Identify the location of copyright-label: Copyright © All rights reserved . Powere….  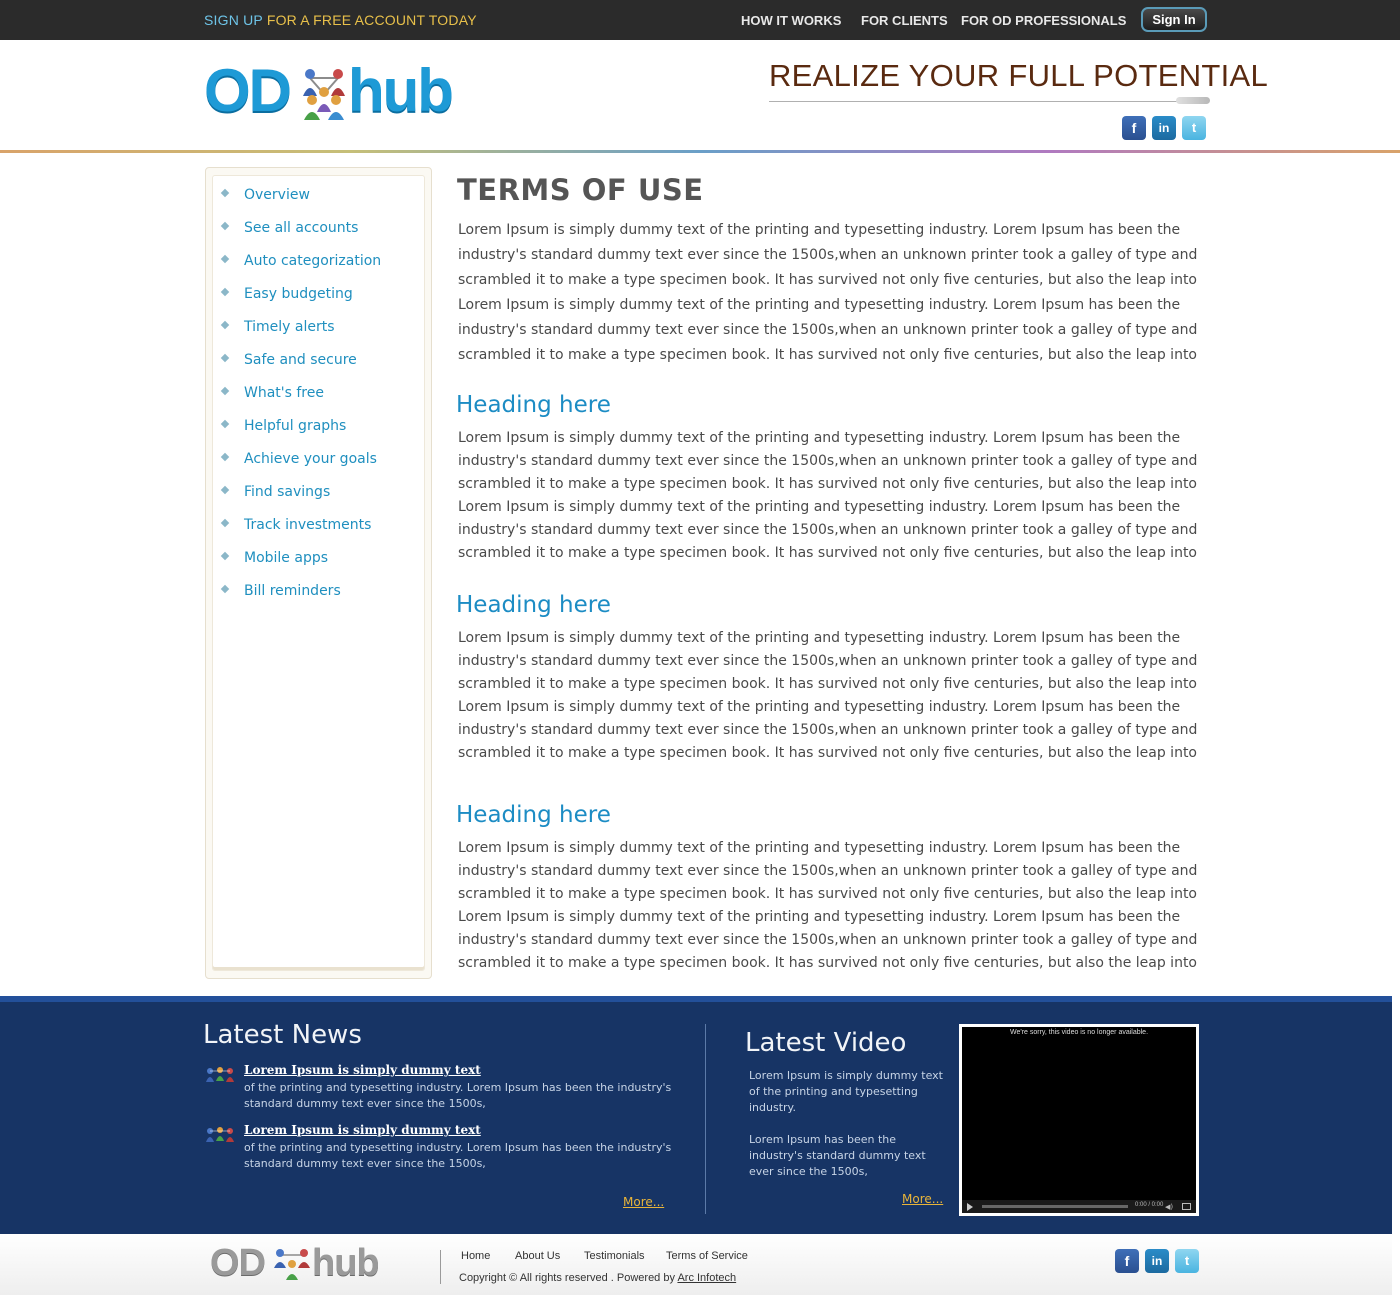
(567, 1278).